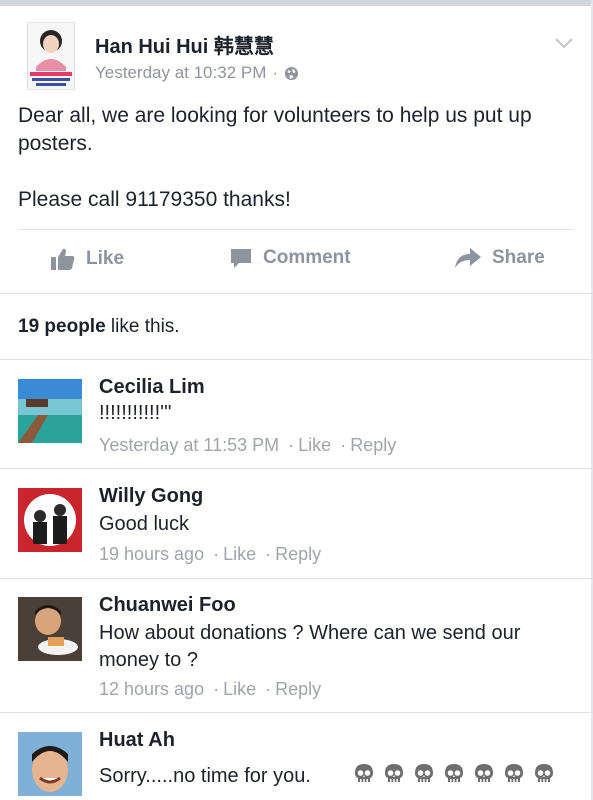 This screenshot has height=800, width=593. Describe the element at coordinates (105, 258) in the screenshot. I see `like-label: Like` at that location.